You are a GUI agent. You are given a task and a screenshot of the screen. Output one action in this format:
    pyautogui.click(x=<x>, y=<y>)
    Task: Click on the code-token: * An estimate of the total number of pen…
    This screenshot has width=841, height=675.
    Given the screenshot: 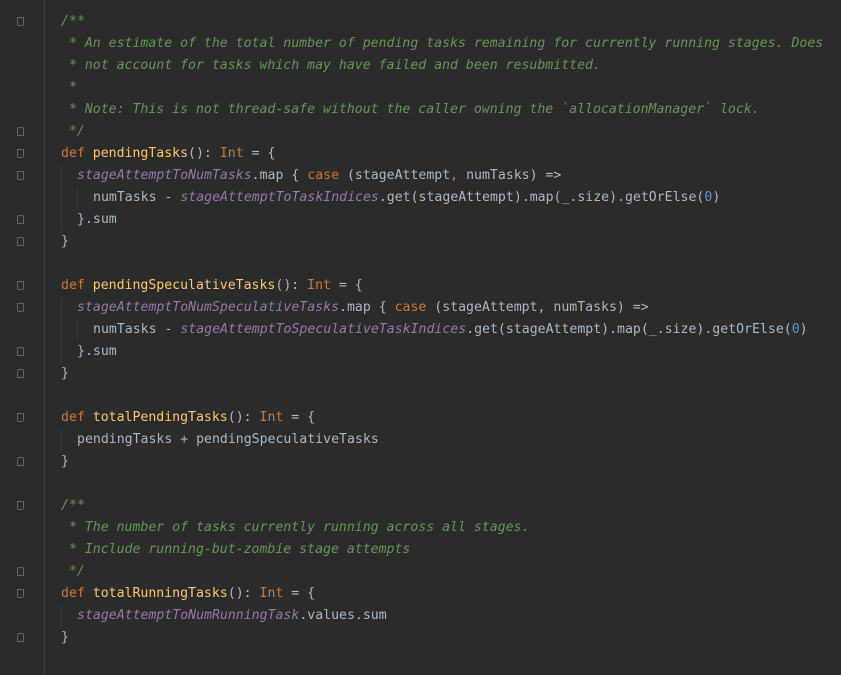 What is the action you would take?
    pyautogui.click(x=442, y=43)
    